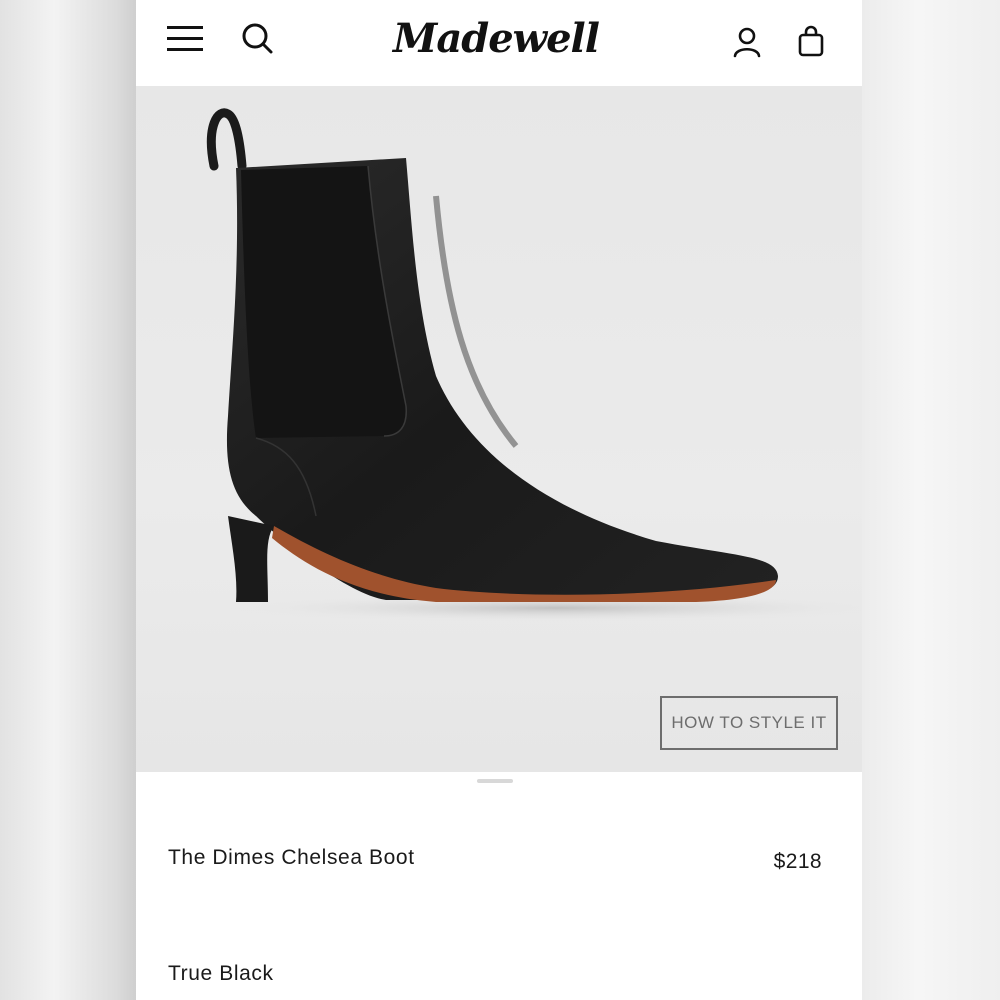  I want to click on site-header: Madewell, so click(499, 43).